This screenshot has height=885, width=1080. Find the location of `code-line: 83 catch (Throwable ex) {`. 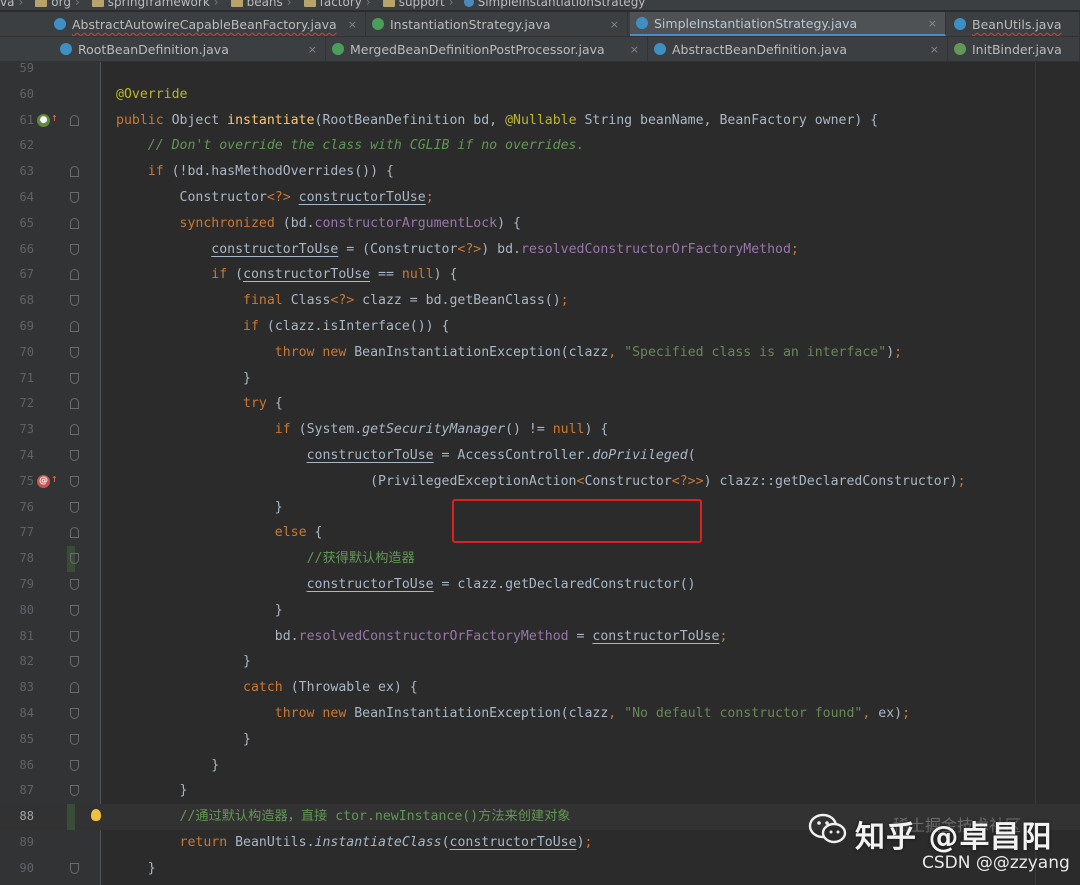

code-line: 83 catch (Throwable ex) { is located at coordinates (540, 688).